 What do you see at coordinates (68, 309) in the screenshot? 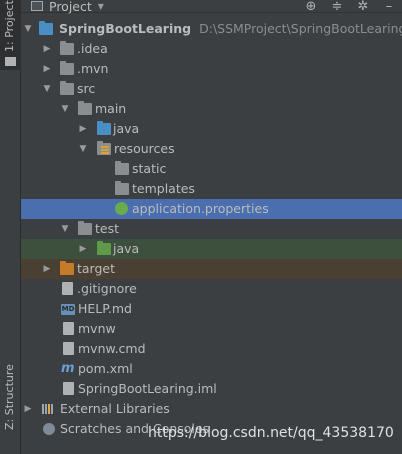
I see `markdown-file-icon: MD` at bounding box center [68, 309].